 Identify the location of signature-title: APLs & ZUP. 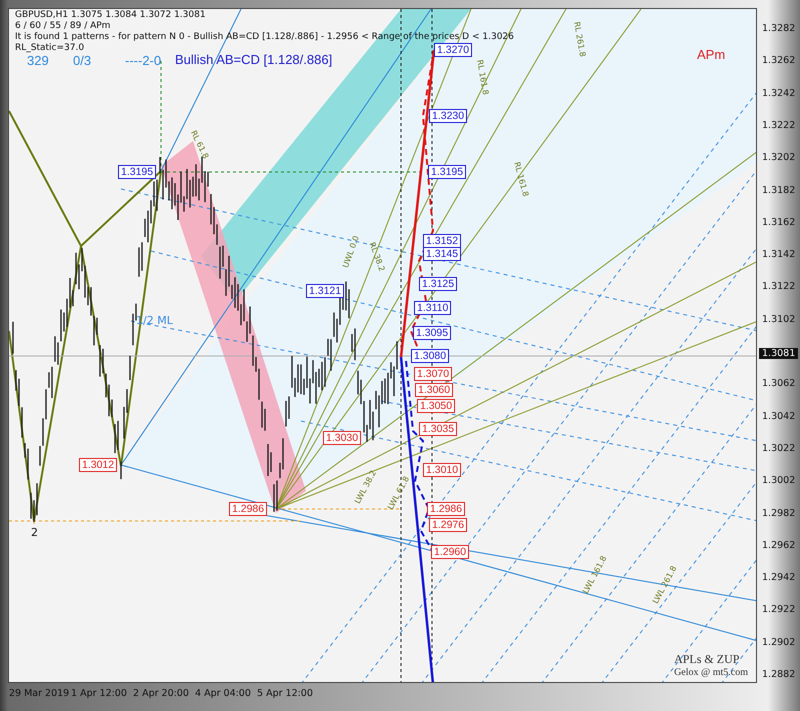
(707, 659).